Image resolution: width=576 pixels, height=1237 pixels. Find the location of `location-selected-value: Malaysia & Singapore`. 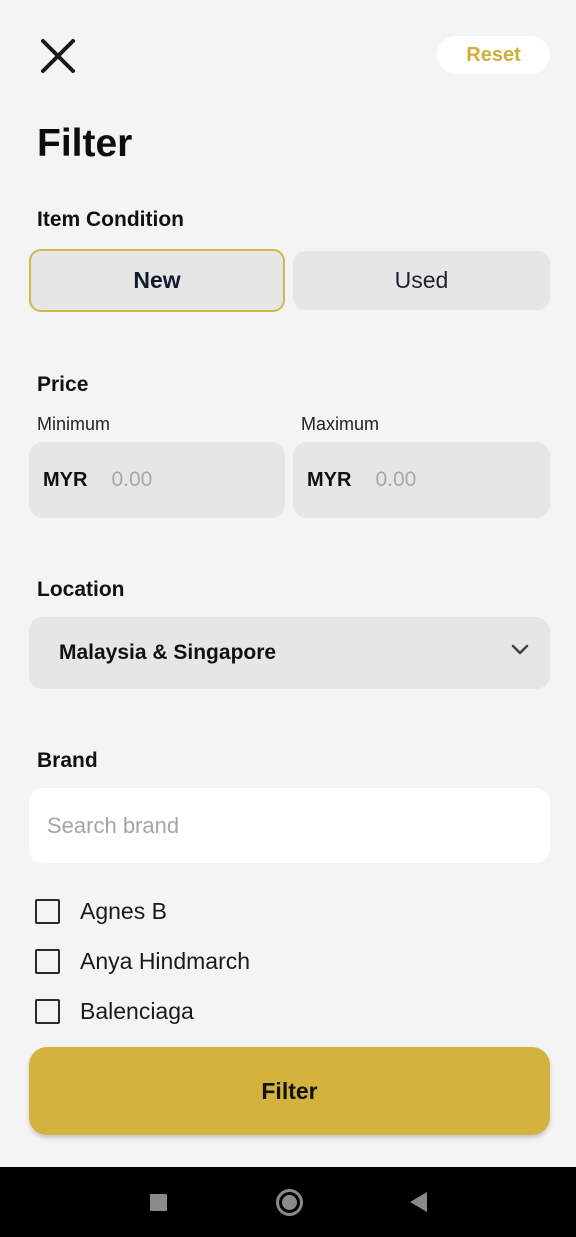

location-selected-value: Malaysia & Singapore is located at coordinates (168, 652).